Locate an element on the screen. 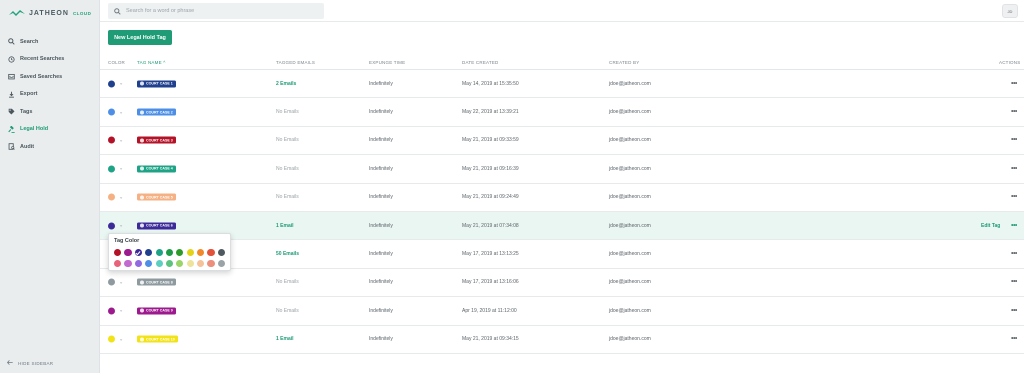 Image resolution: width=1024 pixels, height=373 pixels. sidebar-item-saved-searches: Saved Searches is located at coordinates (50, 77).